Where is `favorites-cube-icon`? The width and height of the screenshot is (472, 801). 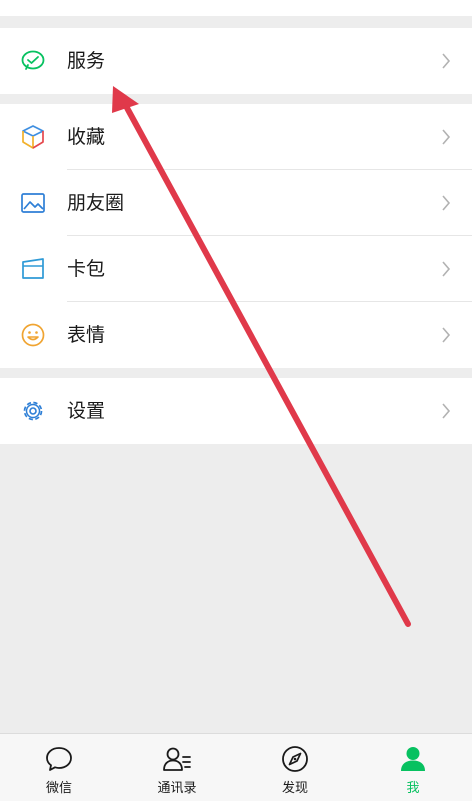 favorites-cube-icon is located at coordinates (33, 137).